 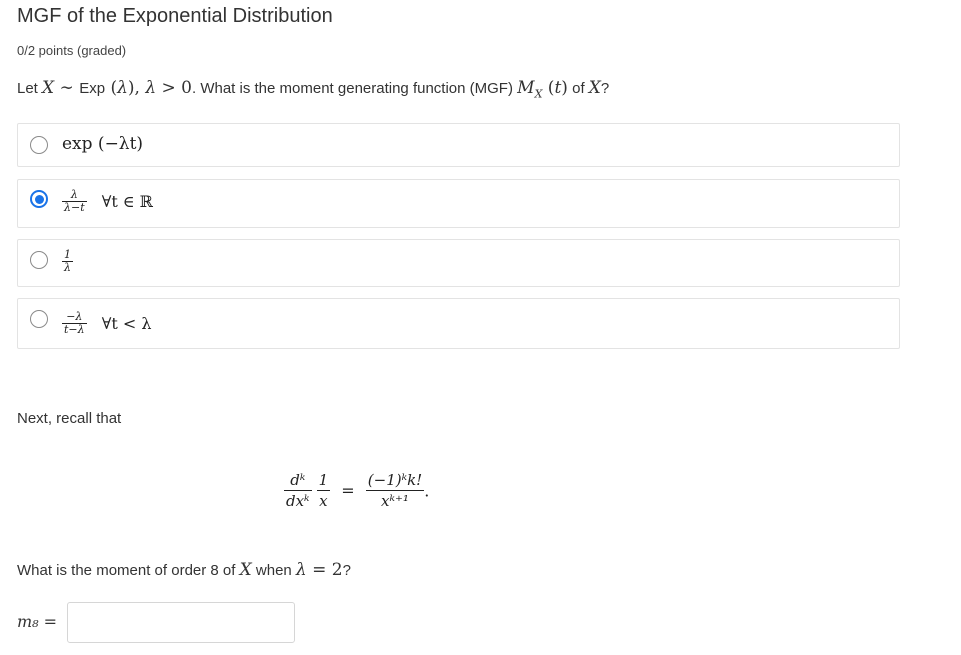 What do you see at coordinates (427, 491) in the screenshot?
I see `formula-period: .` at bounding box center [427, 491].